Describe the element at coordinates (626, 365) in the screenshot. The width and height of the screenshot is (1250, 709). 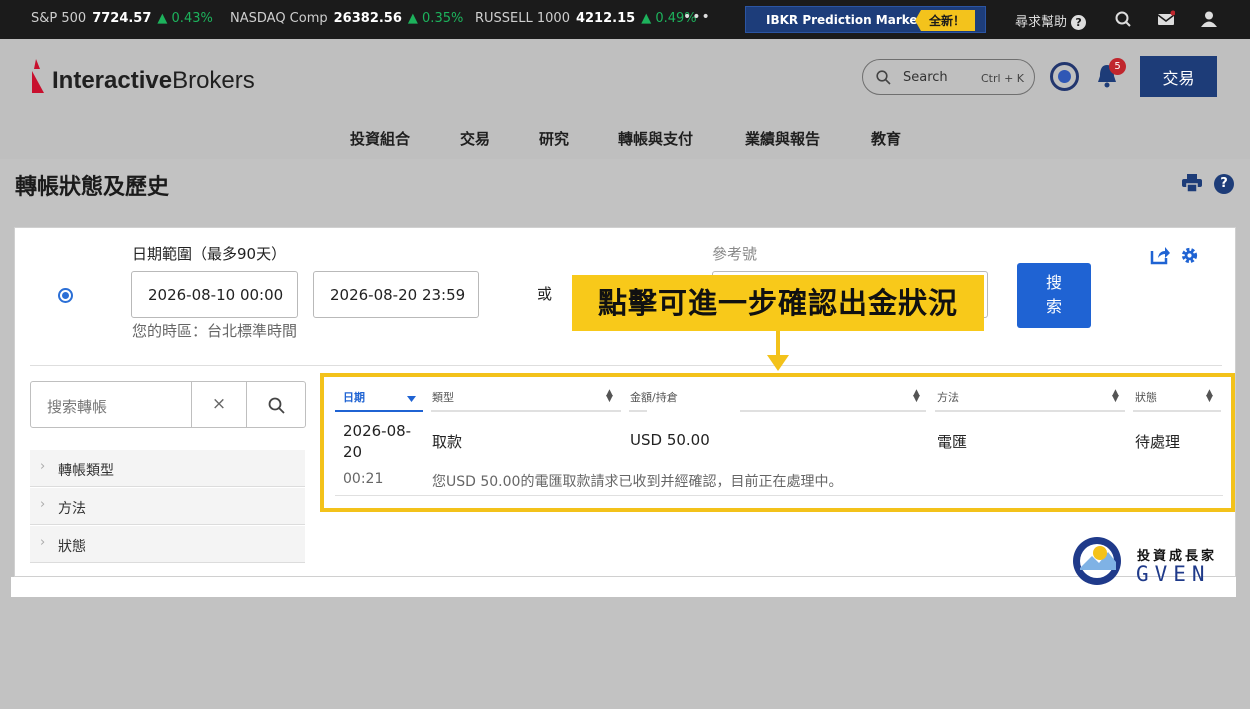
I see `section-divider` at that location.